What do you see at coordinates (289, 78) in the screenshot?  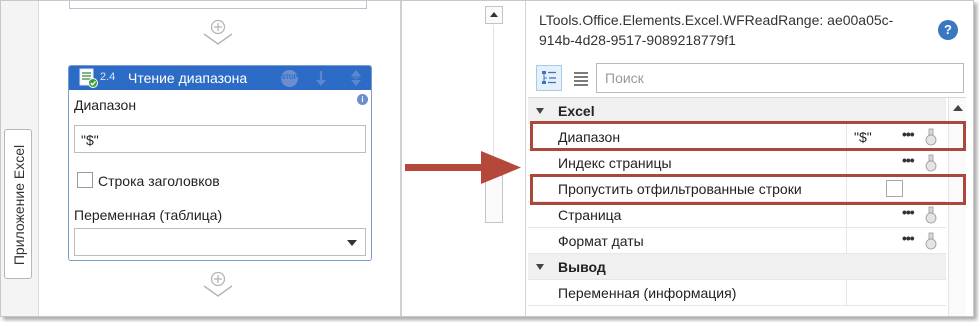 I see `stop-icon: STOP` at bounding box center [289, 78].